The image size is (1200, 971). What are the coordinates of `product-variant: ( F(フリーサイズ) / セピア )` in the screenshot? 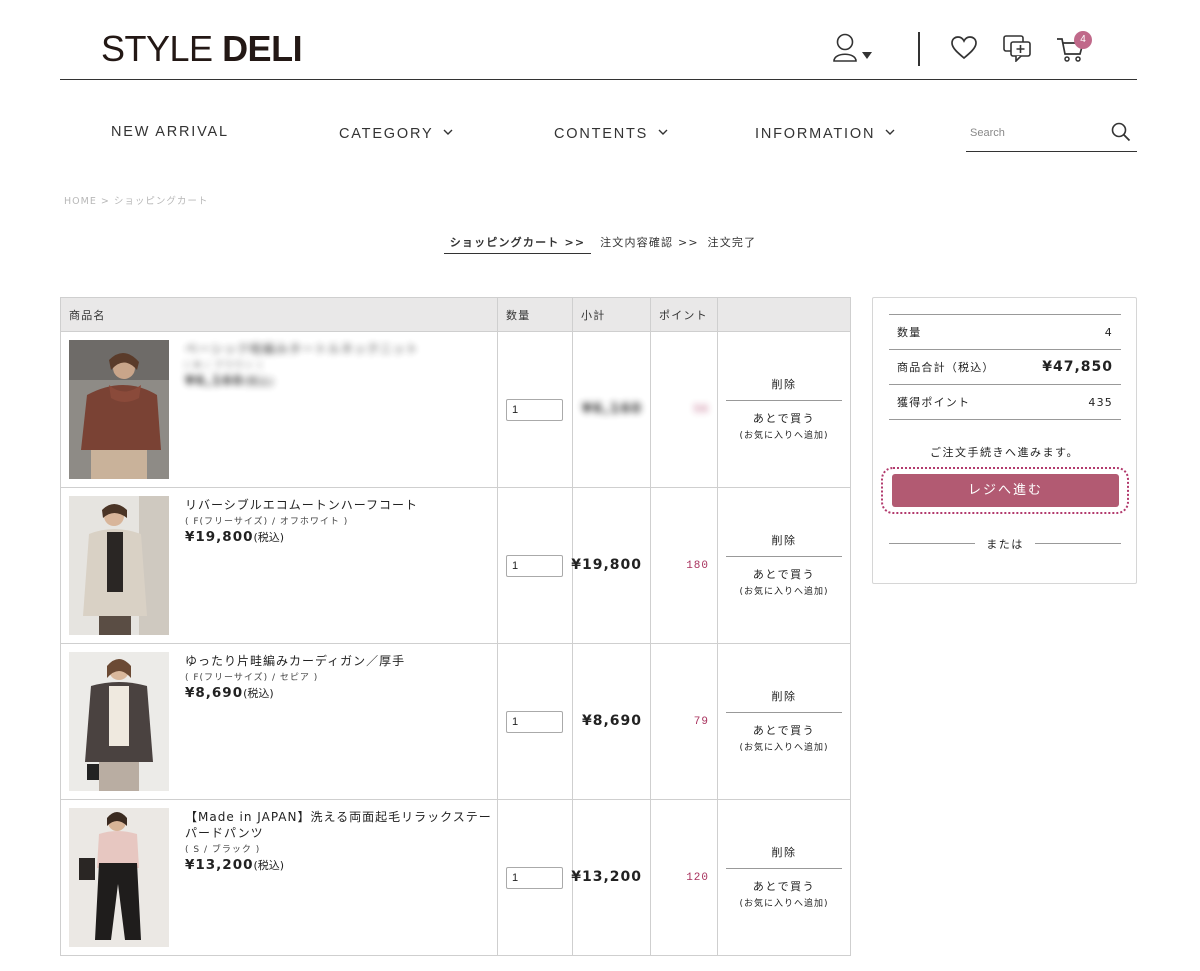 It's located at (252, 678).